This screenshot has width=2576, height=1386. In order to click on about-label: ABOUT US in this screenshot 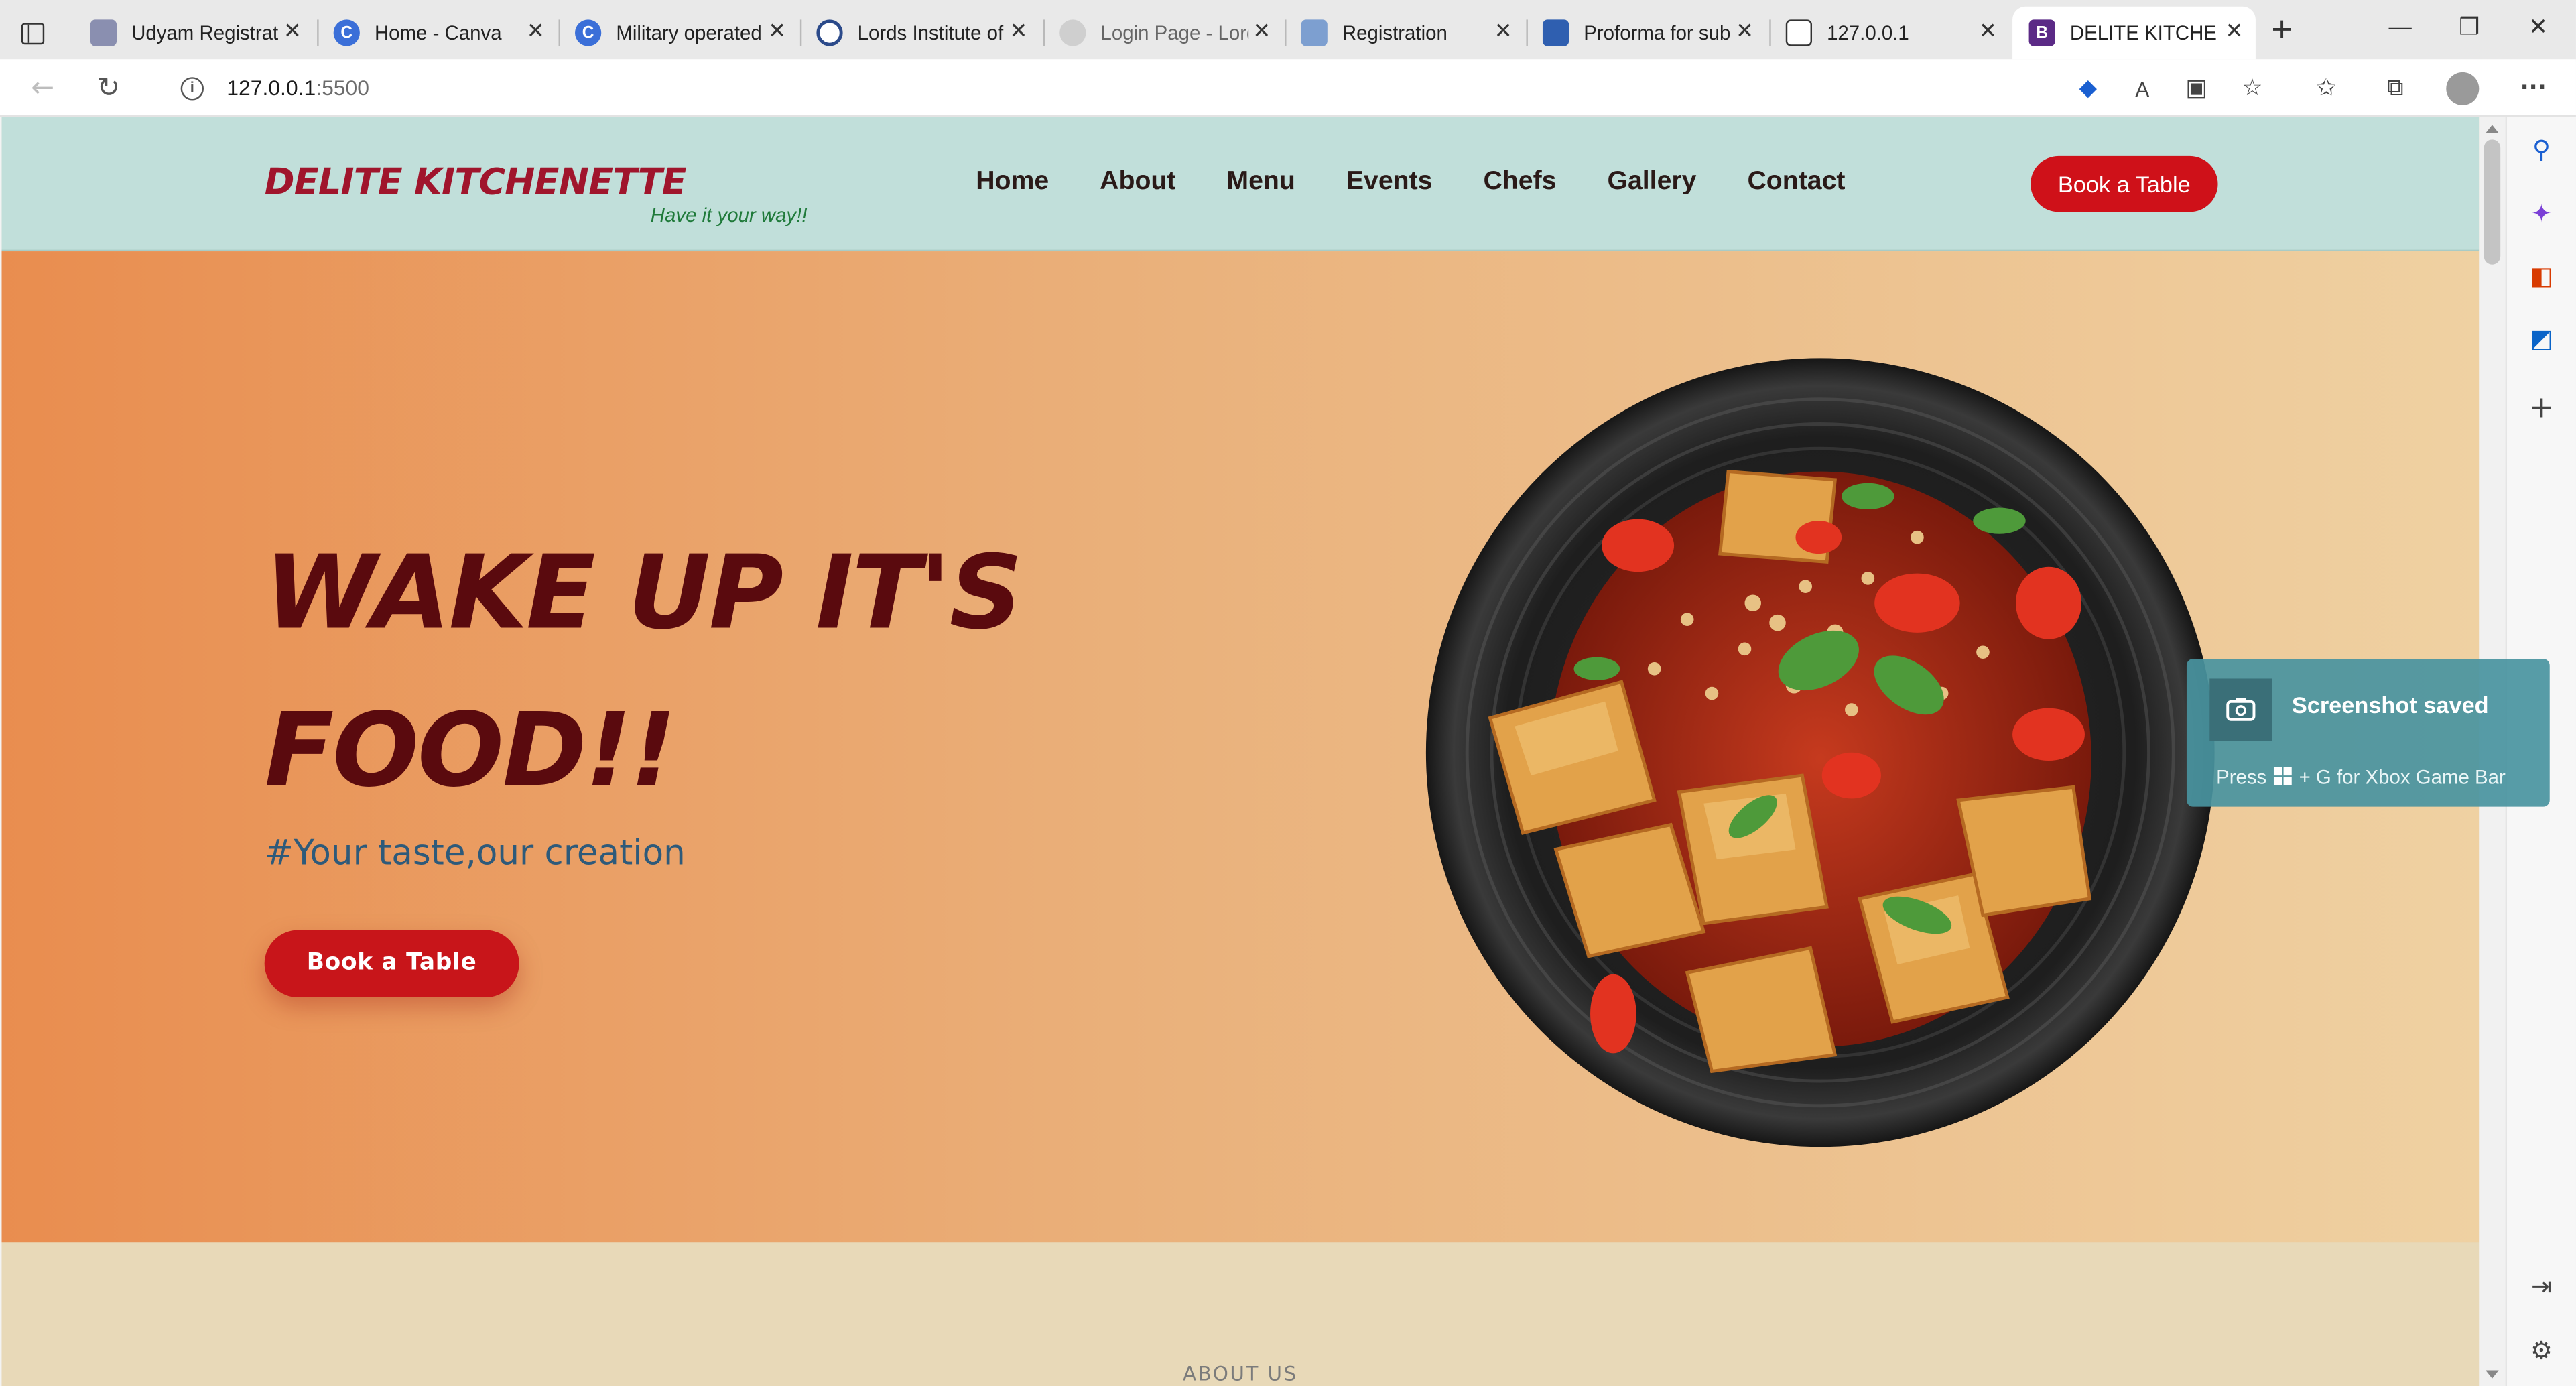, I will do `click(1240, 1373)`.